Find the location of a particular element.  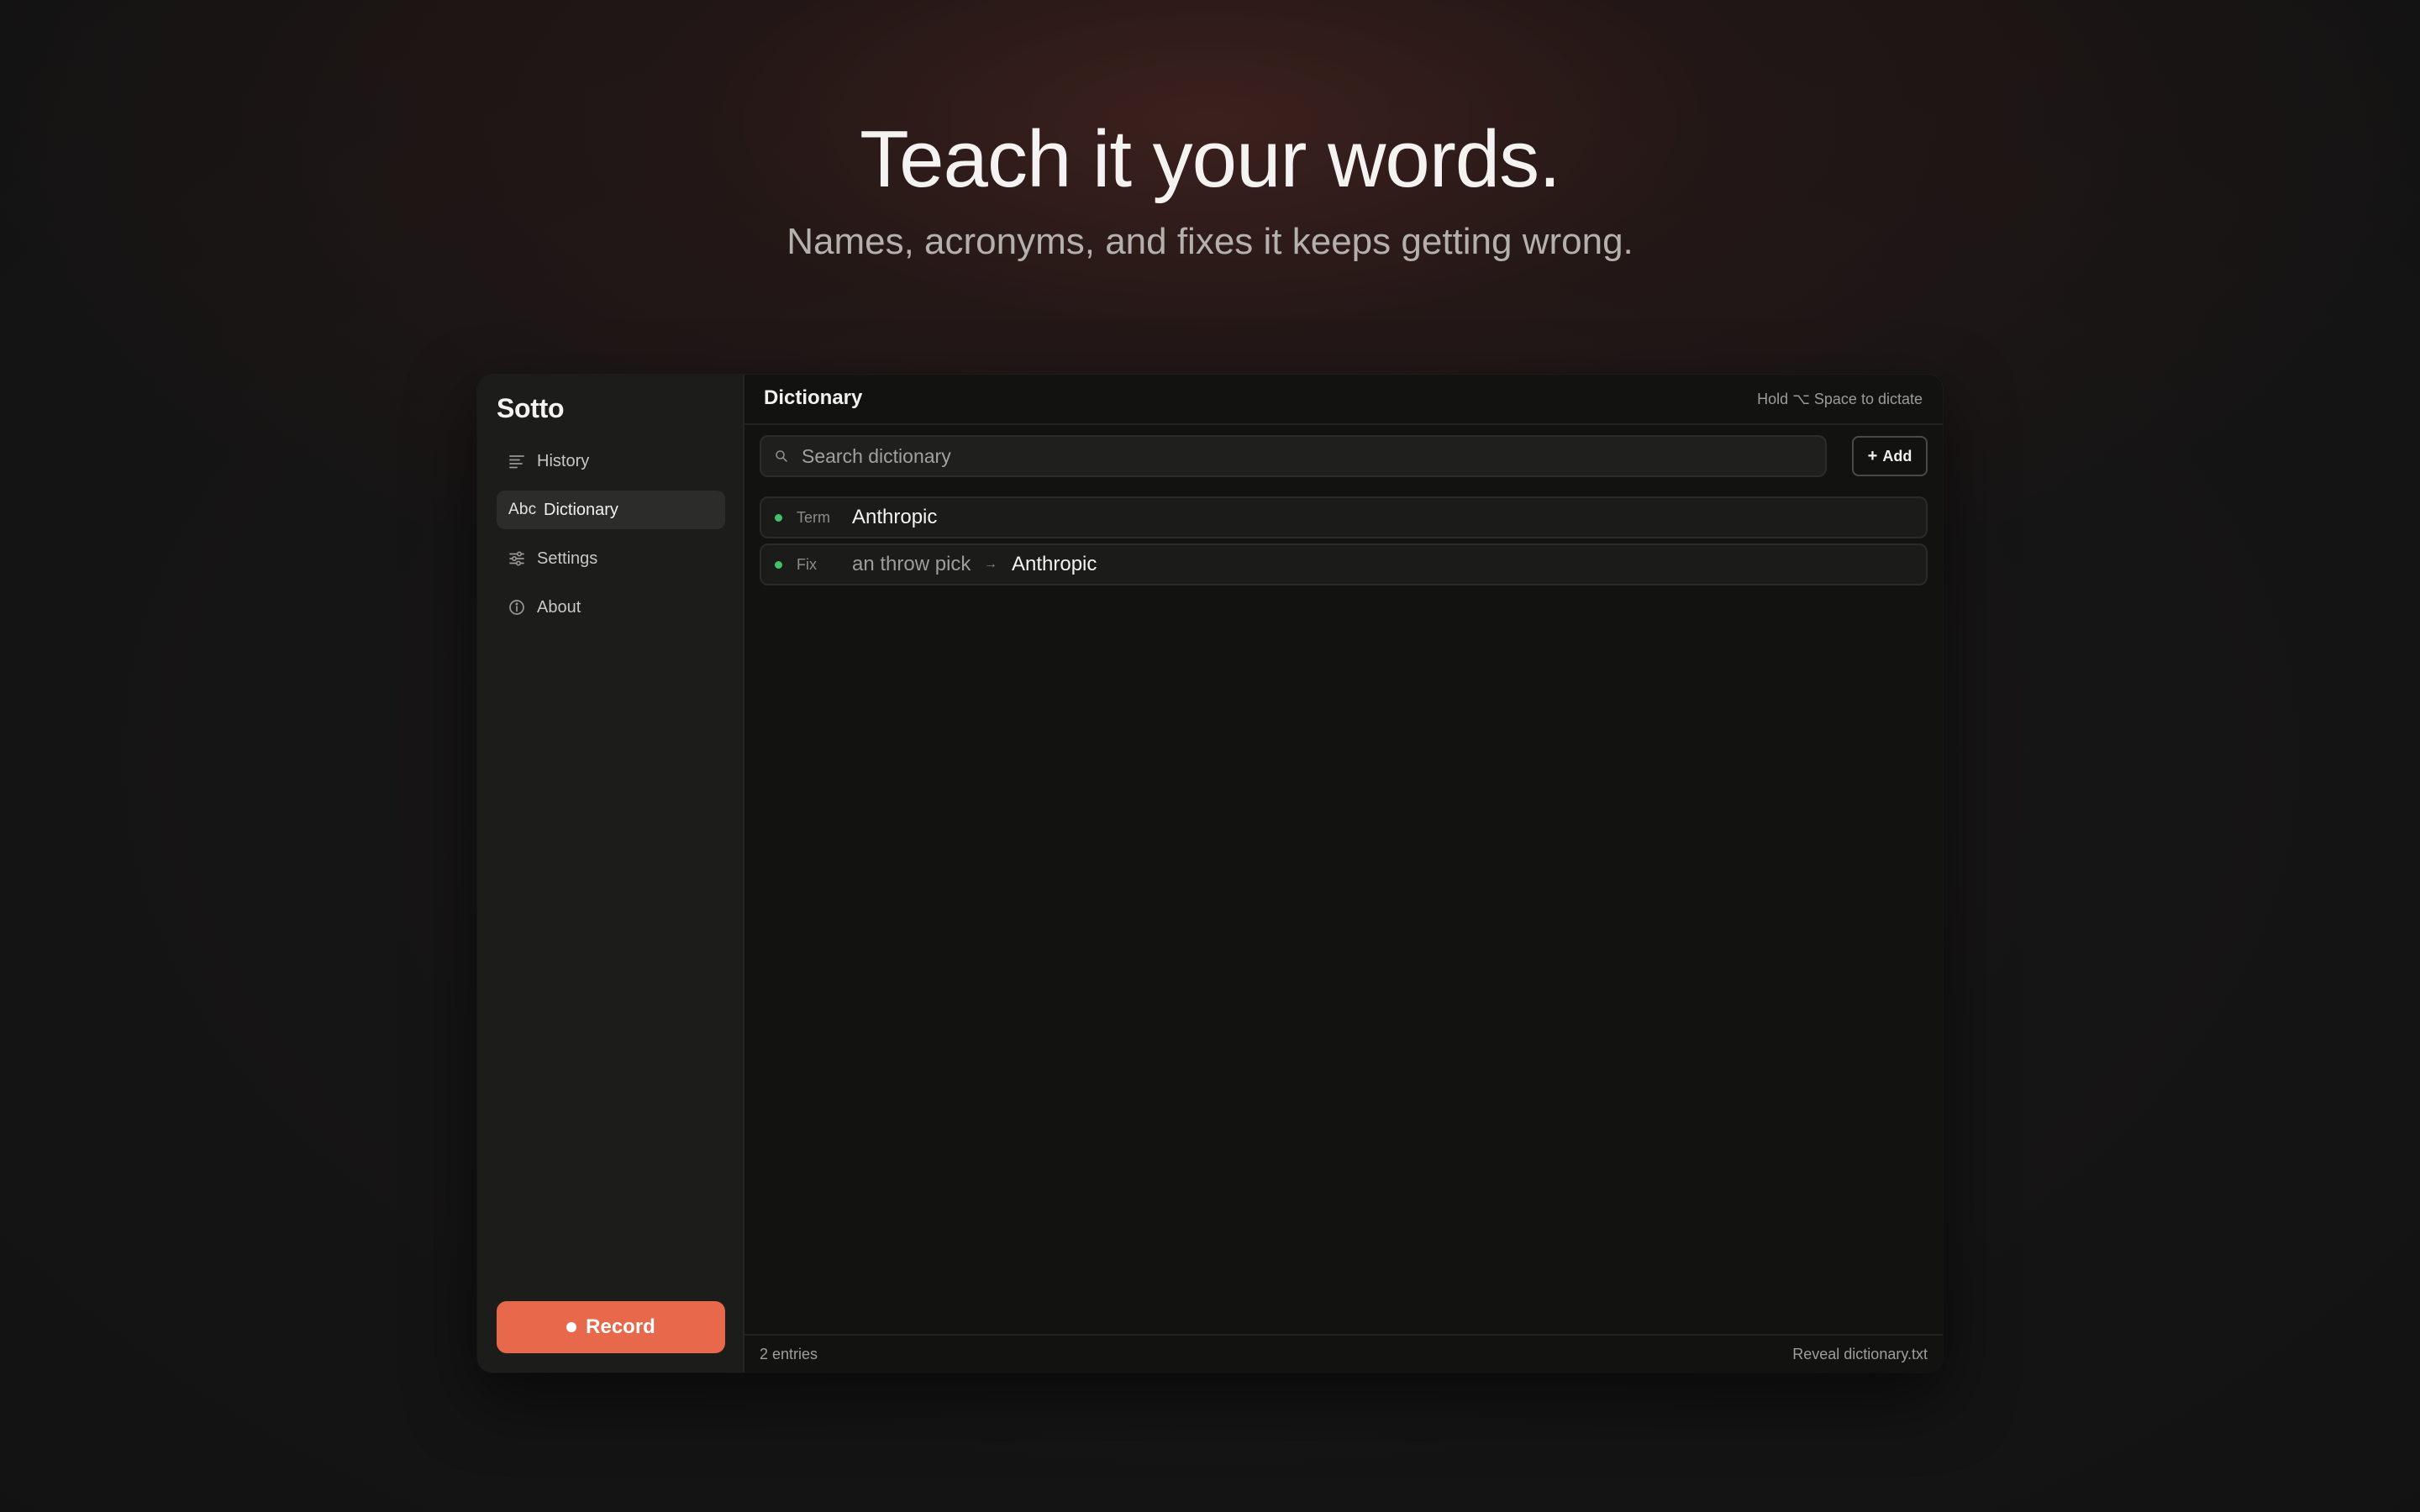

entry-to: Anthropic is located at coordinates (1054, 564).